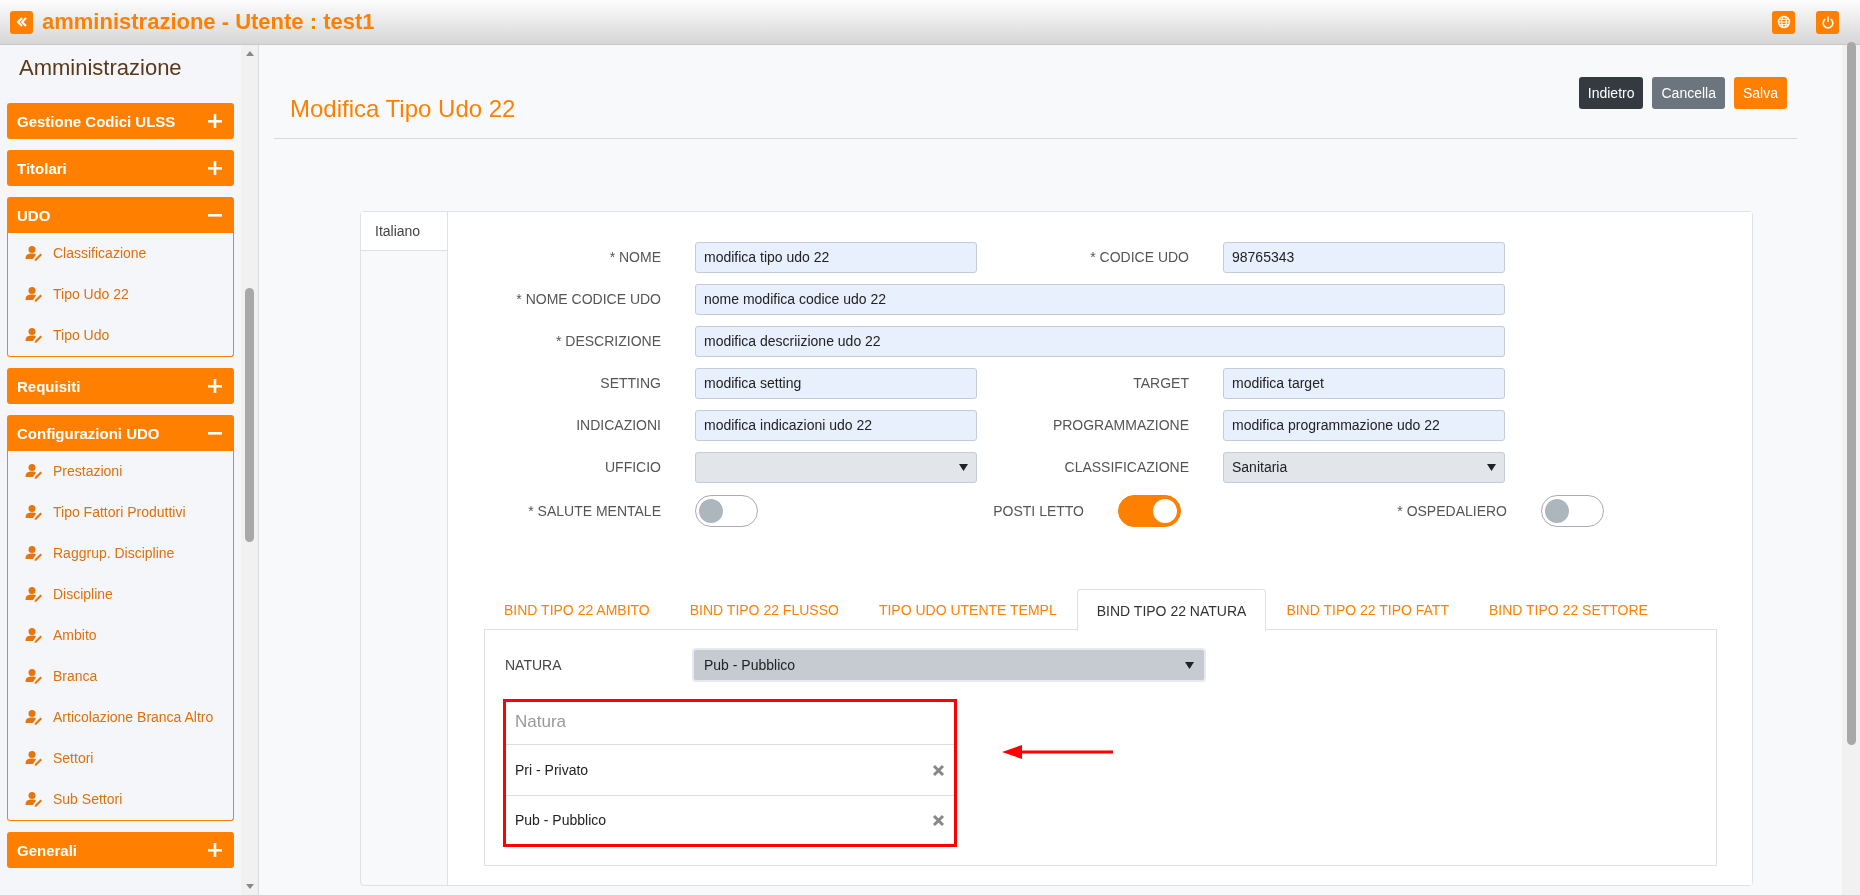 The height and width of the screenshot is (895, 1860). What do you see at coordinates (249, 887) in the screenshot?
I see `scroll-down-icon` at bounding box center [249, 887].